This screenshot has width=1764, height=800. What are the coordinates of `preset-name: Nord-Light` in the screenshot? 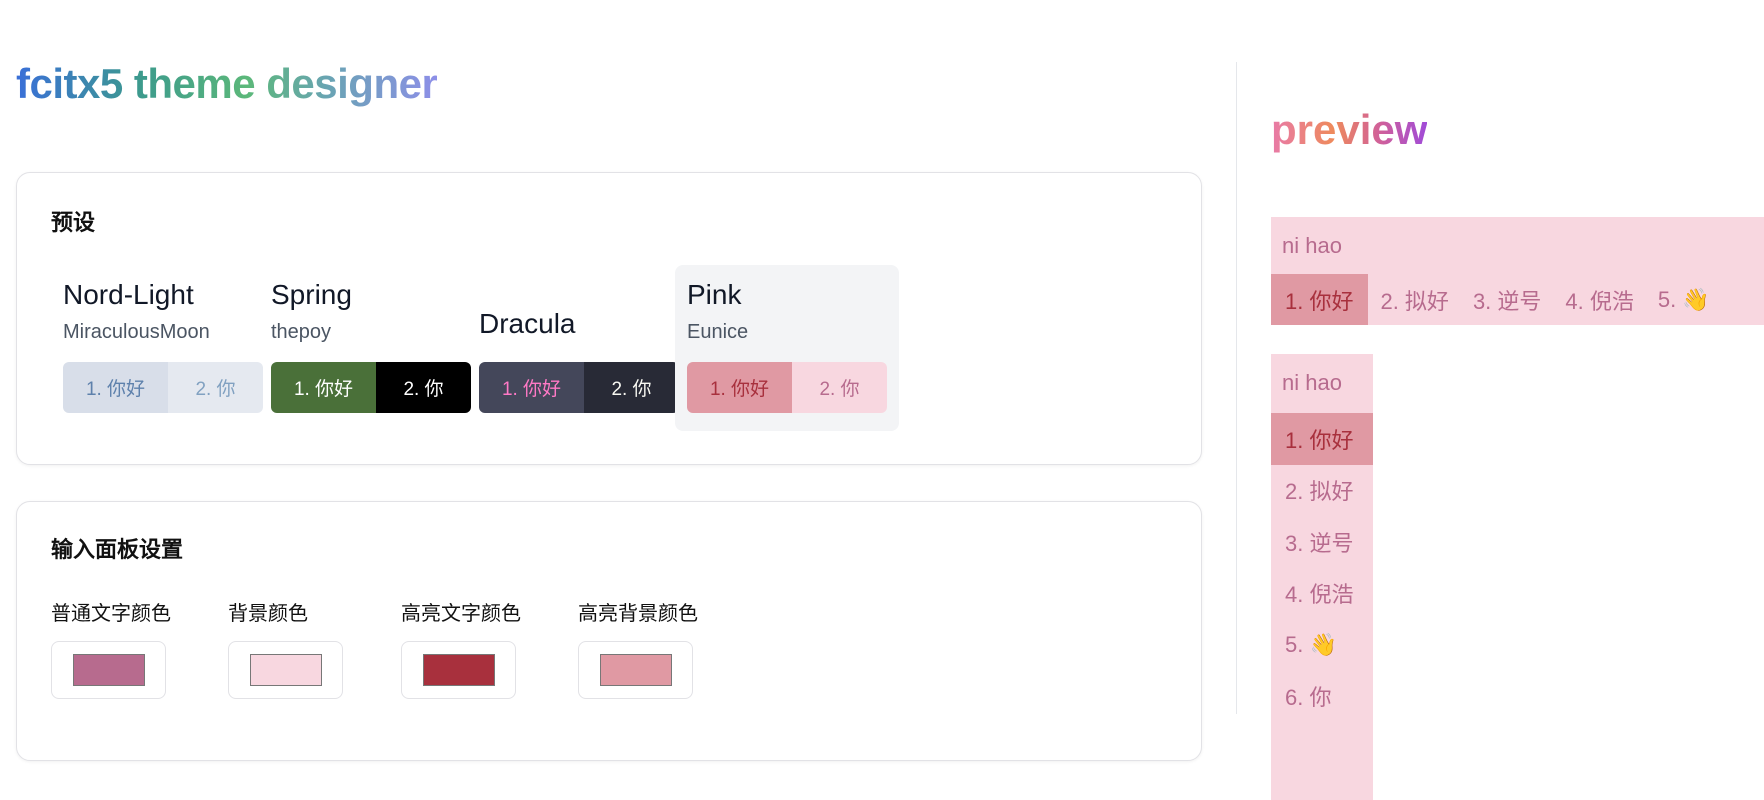 It's located at (128, 294).